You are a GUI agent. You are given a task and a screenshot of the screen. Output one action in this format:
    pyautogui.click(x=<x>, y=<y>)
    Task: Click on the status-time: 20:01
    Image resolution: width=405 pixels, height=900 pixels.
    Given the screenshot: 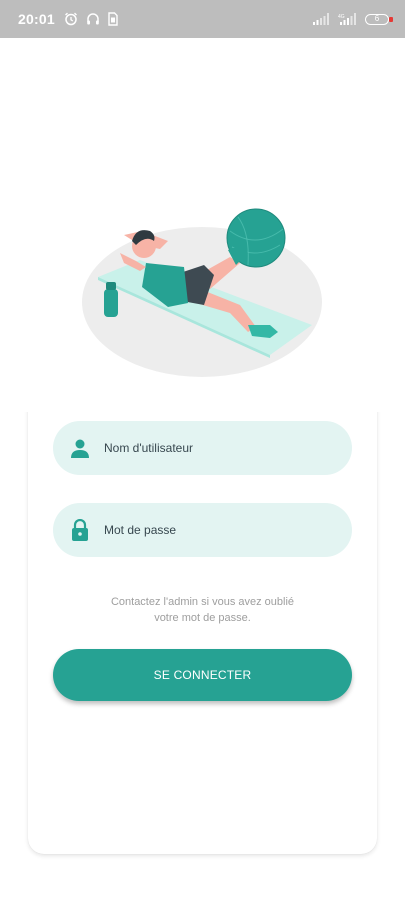 What is the action you would take?
    pyautogui.click(x=36, y=19)
    